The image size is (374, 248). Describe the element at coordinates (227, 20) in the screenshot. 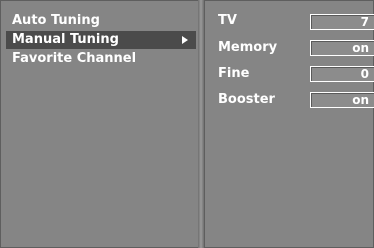

I see `setting-label-tv: TV` at that location.